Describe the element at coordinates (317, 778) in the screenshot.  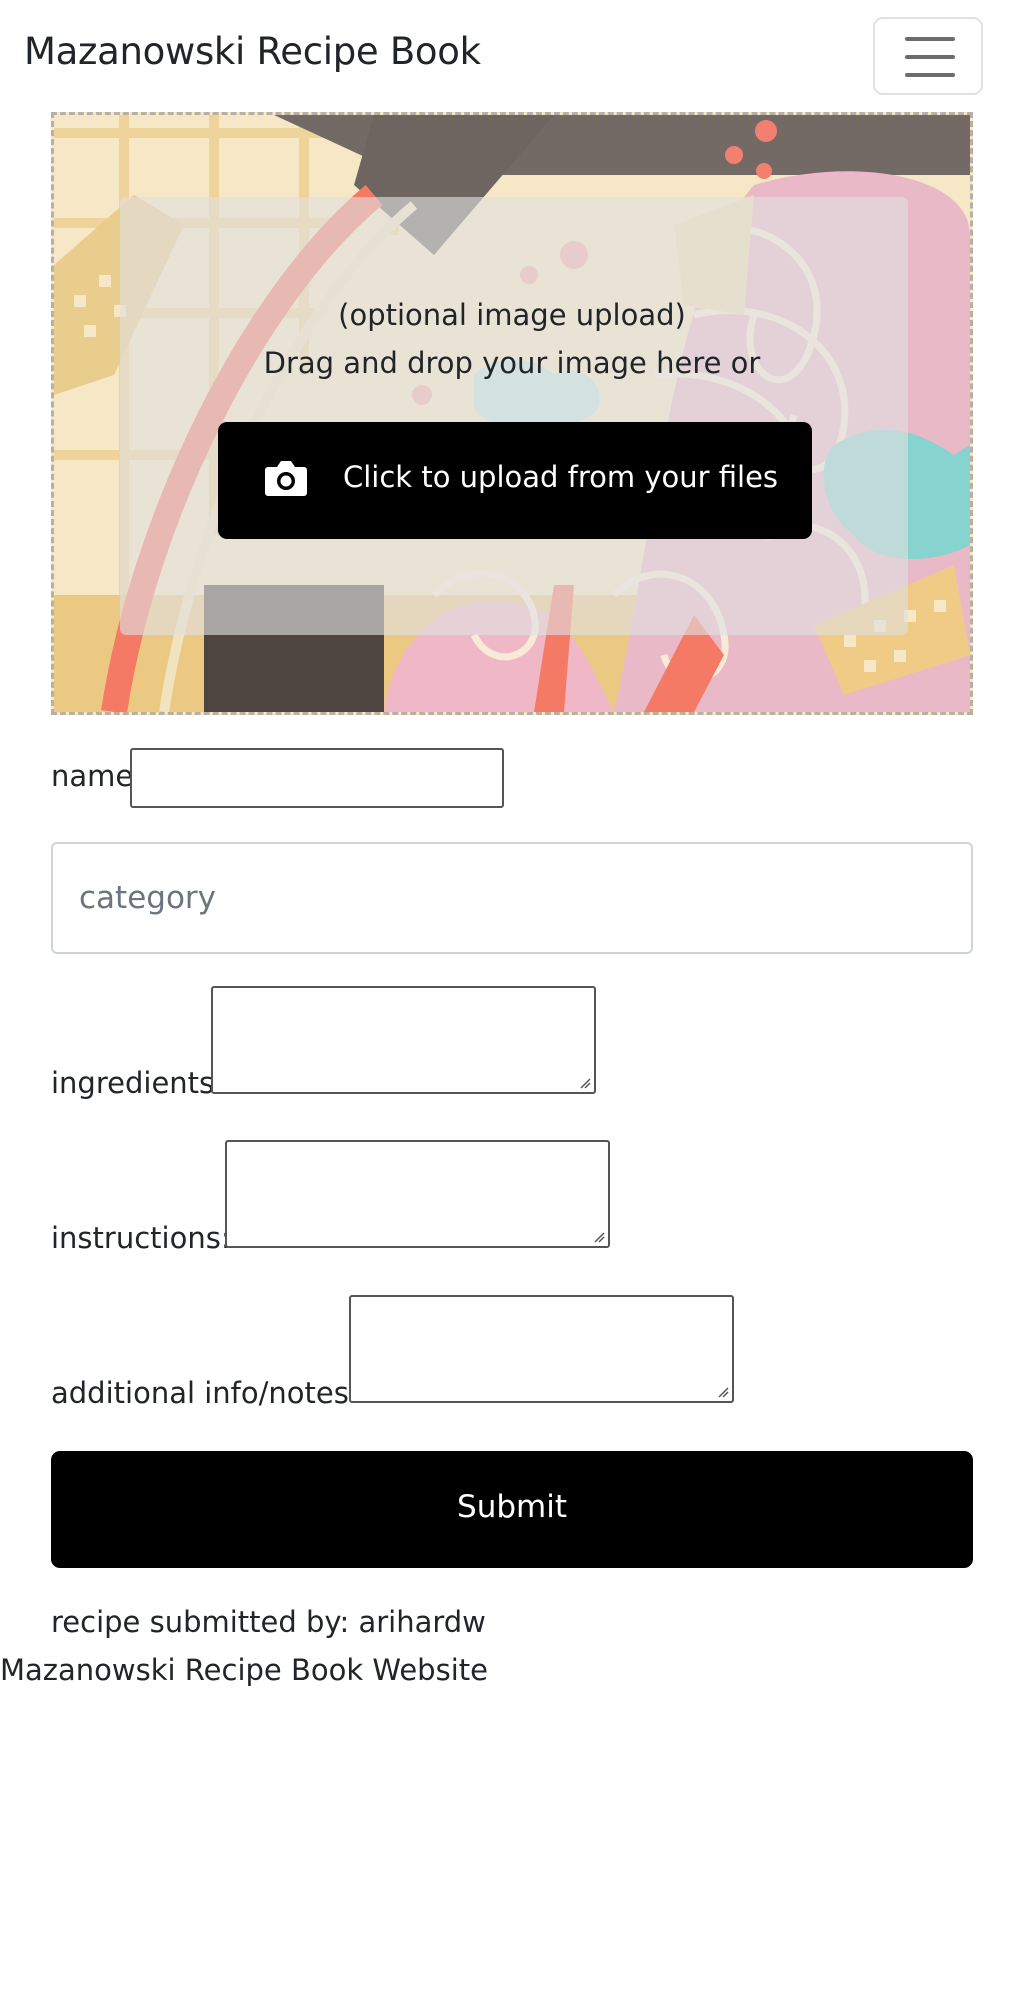
I see `name-field` at that location.